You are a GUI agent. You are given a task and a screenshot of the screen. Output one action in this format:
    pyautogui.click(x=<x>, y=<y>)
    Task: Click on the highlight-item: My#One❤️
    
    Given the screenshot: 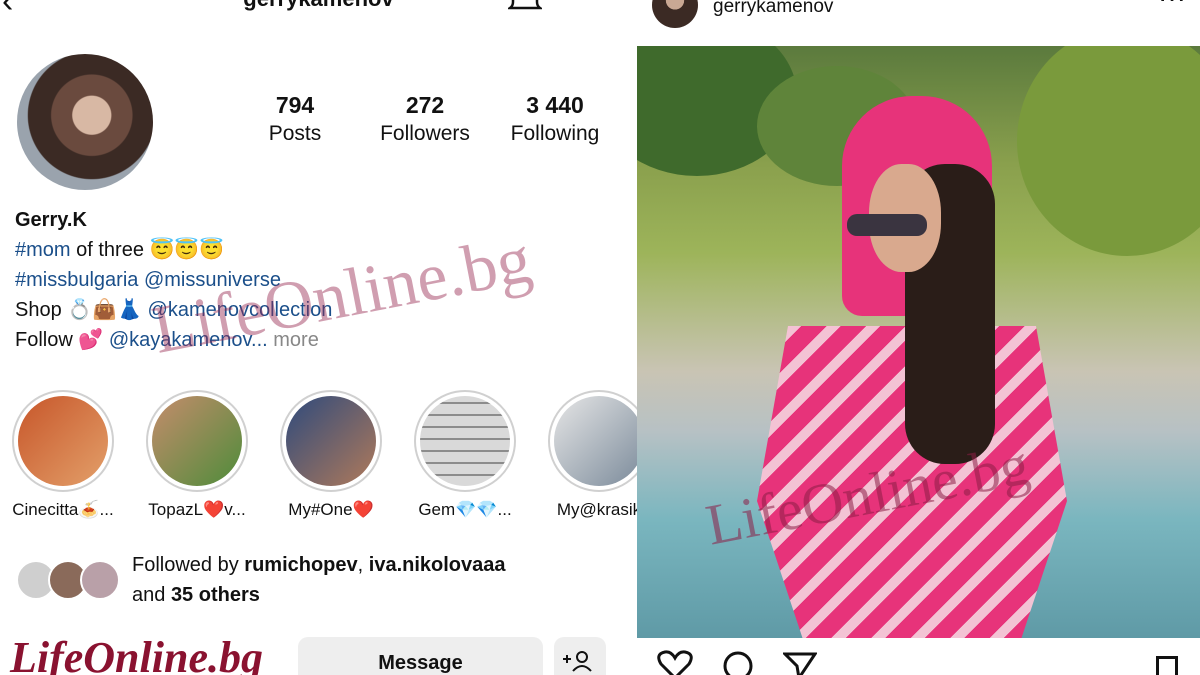 What is the action you would take?
    pyautogui.click(x=331, y=455)
    